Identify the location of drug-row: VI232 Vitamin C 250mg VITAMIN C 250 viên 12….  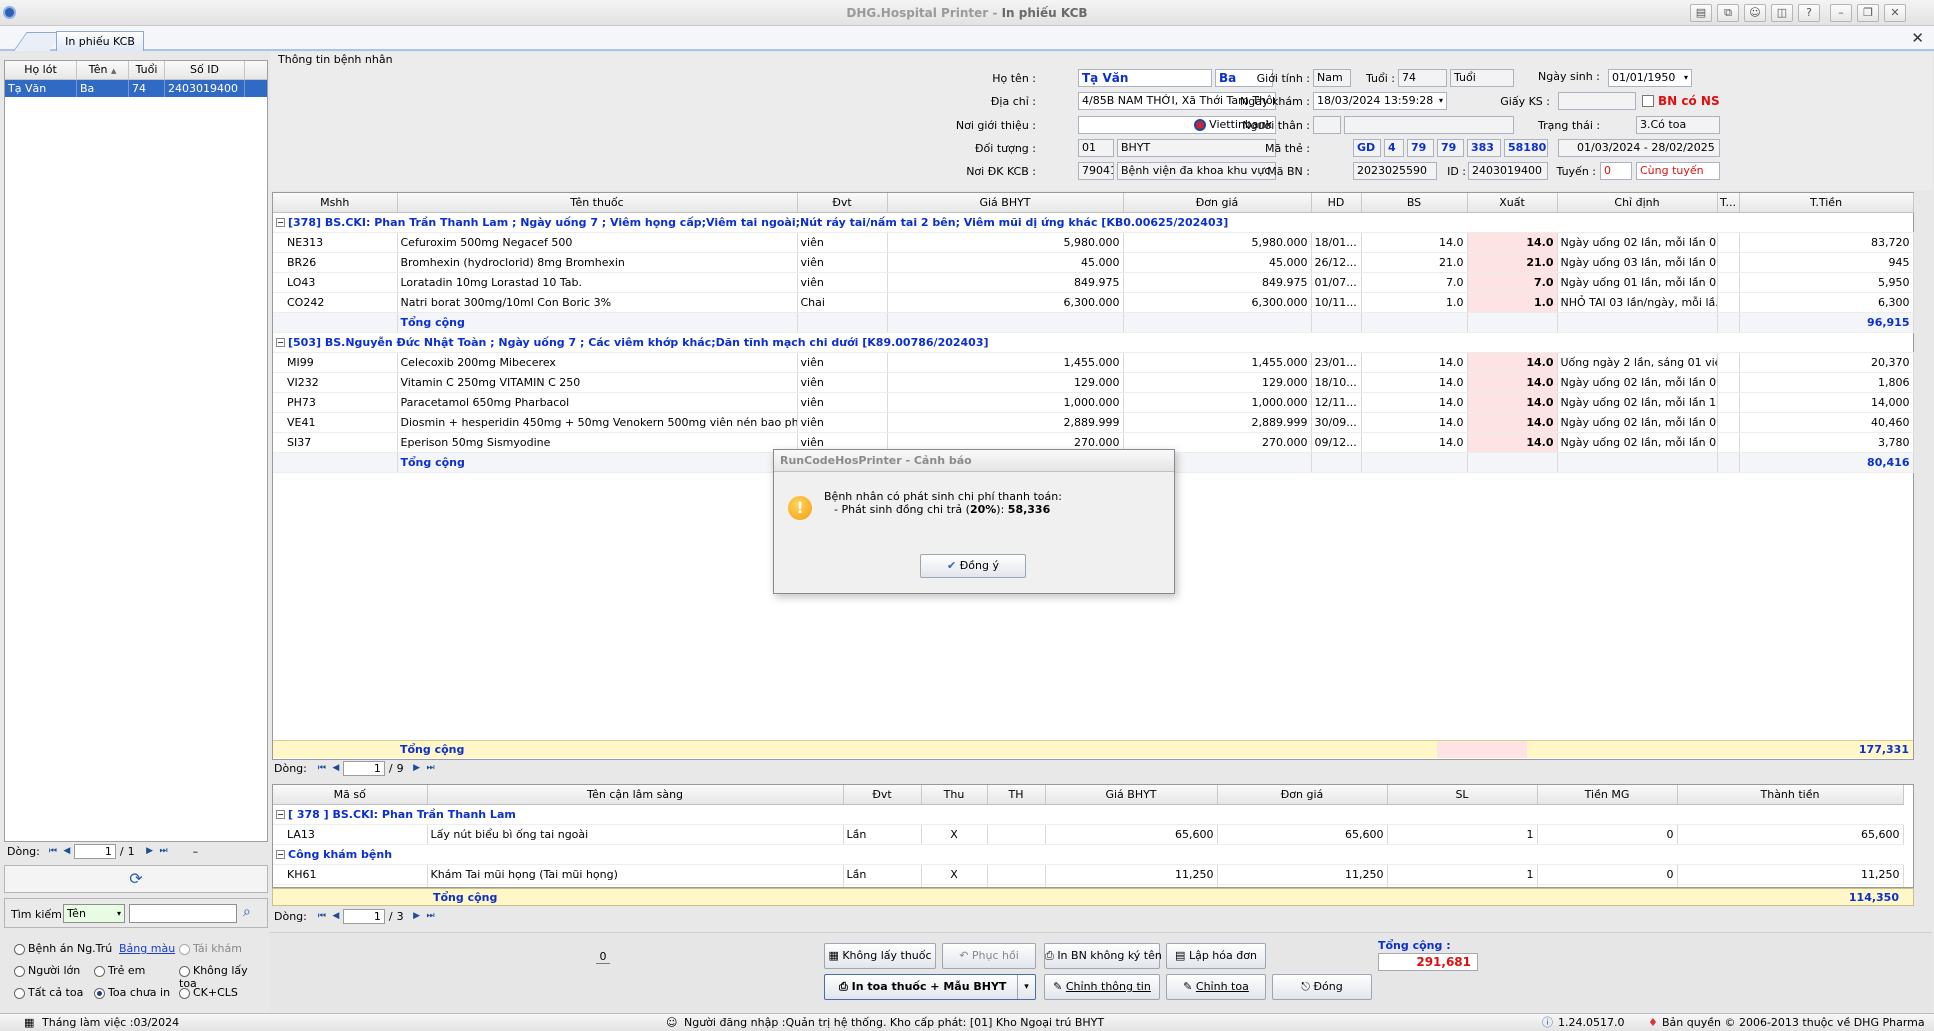
(1093, 382).